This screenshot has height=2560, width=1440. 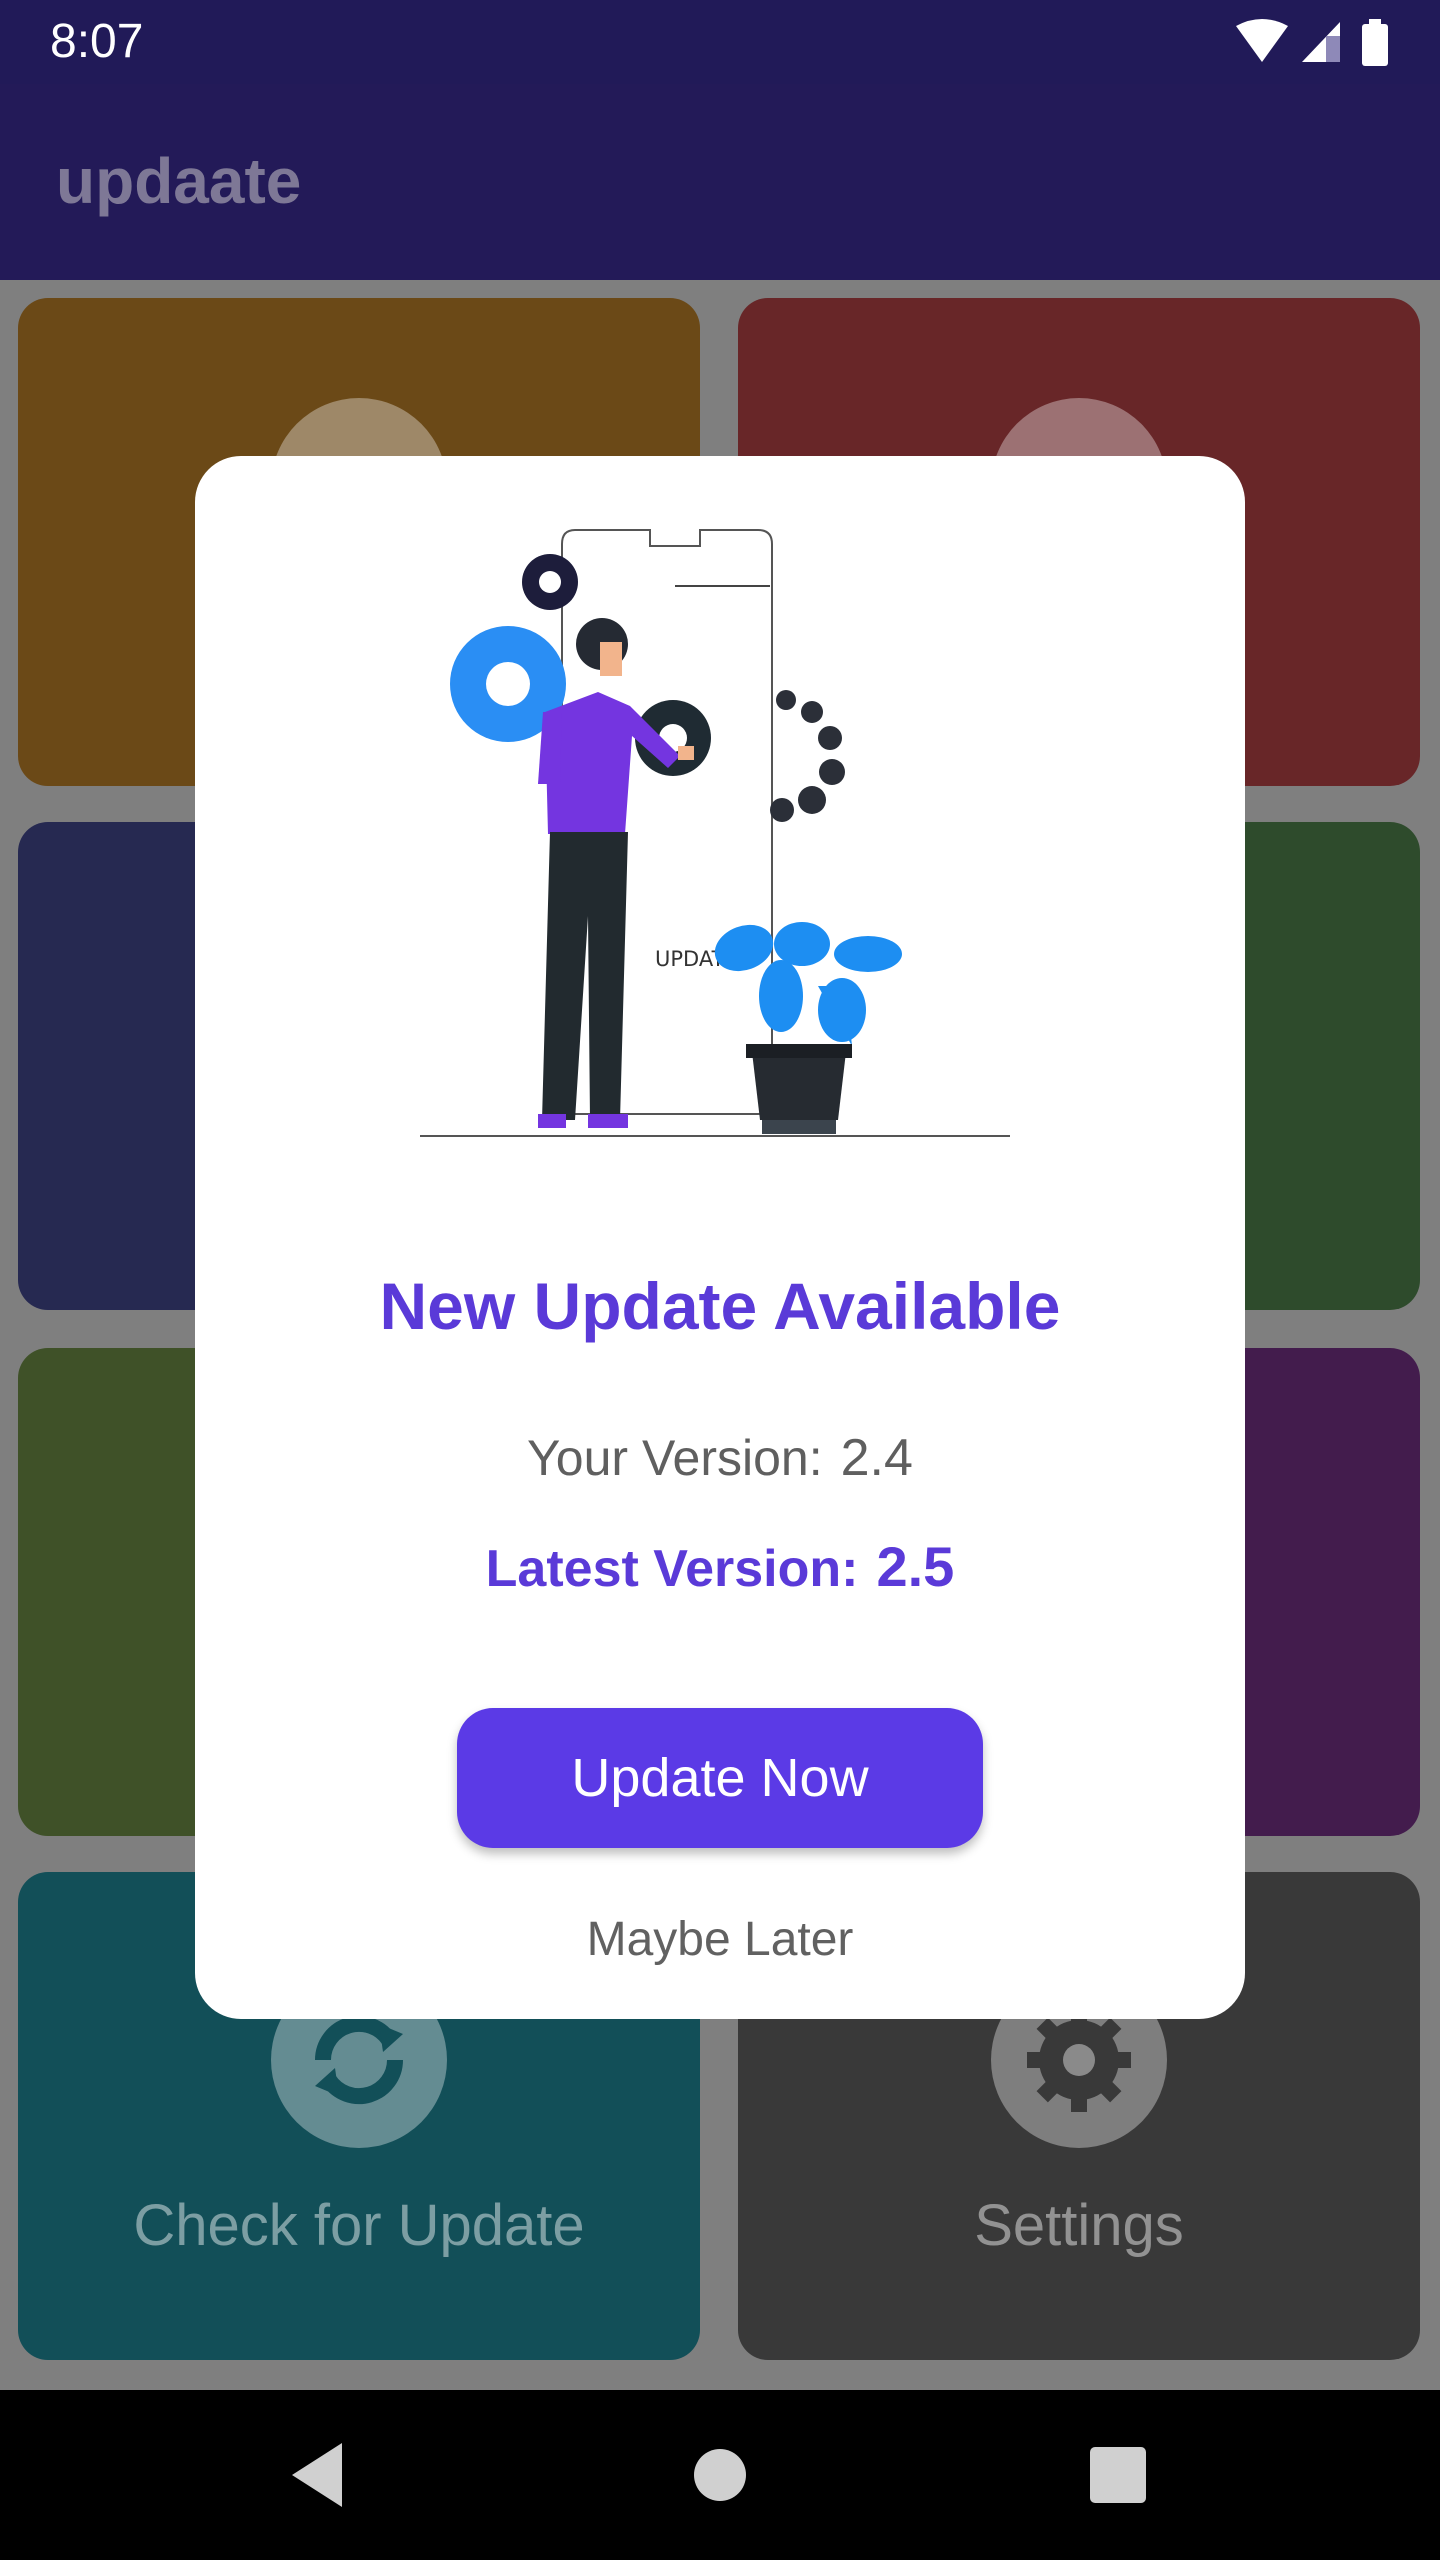 What do you see at coordinates (1375, 45) in the screenshot?
I see `battery-icon` at bounding box center [1375, 45].